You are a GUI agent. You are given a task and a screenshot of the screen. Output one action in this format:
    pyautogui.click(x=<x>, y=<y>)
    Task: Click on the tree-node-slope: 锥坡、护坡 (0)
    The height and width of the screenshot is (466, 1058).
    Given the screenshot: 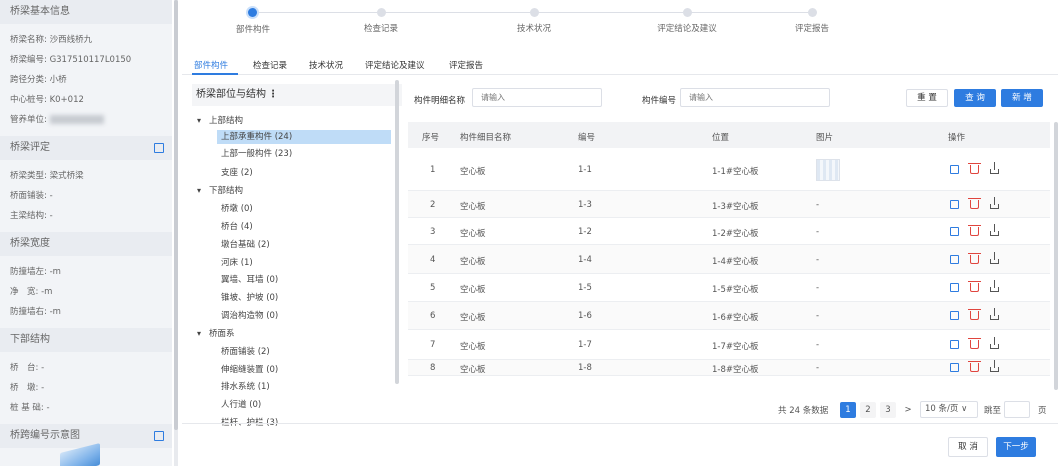 What is the action you would take?
    pyautogui.click(x=249, y=298)
    